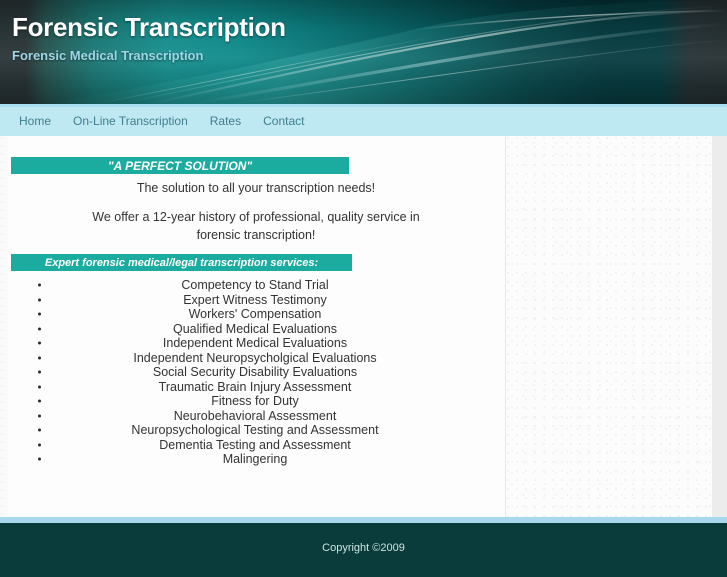 This screenshot has width=727, height=577. I want to click on service-label: Fitness for Duty, so click(255, 401).